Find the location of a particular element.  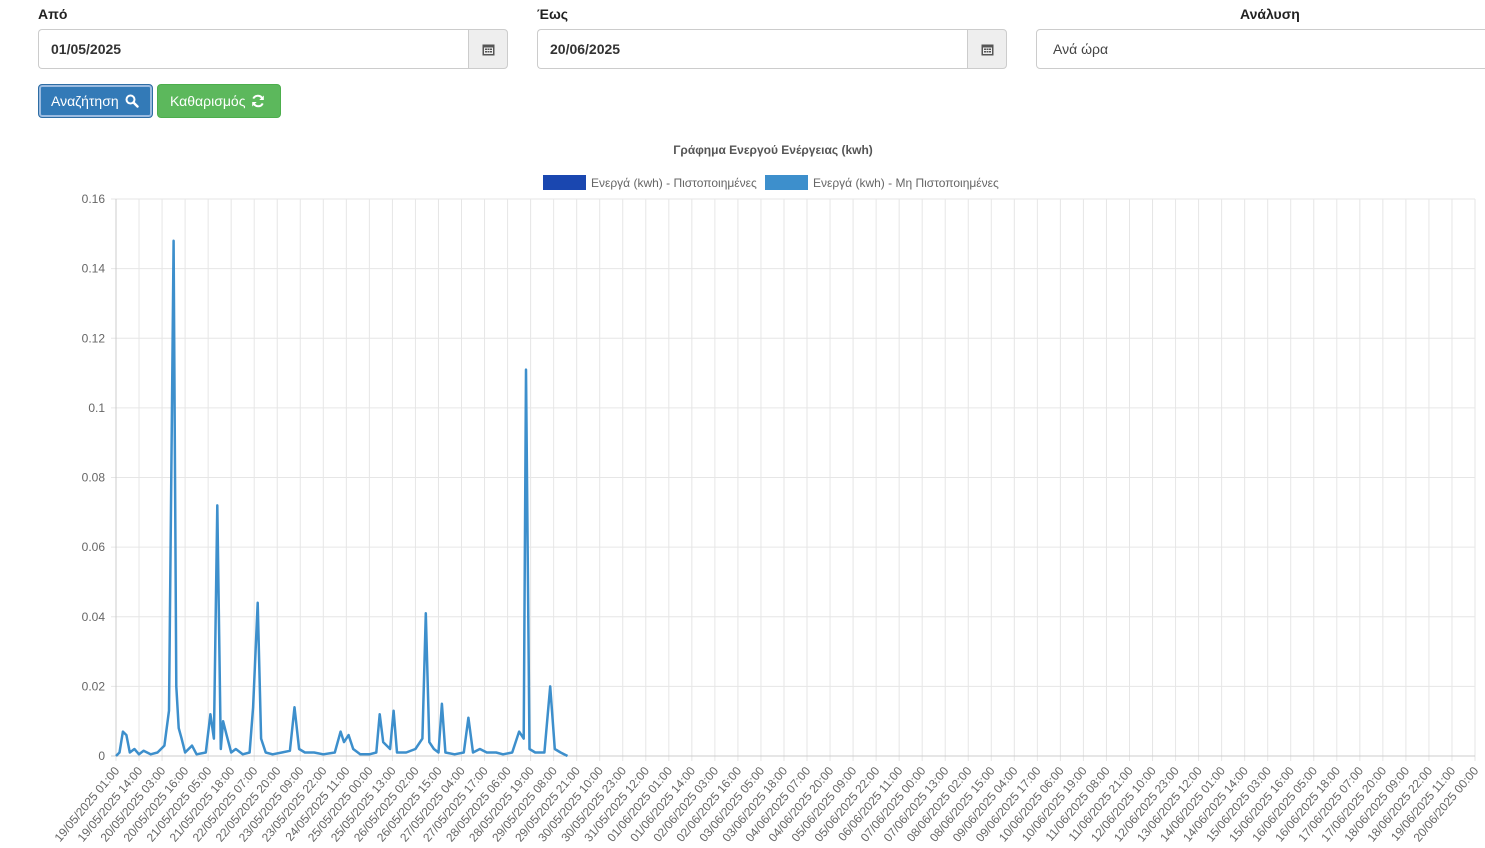

from-calendar-button is located at coordinates (488, 49).